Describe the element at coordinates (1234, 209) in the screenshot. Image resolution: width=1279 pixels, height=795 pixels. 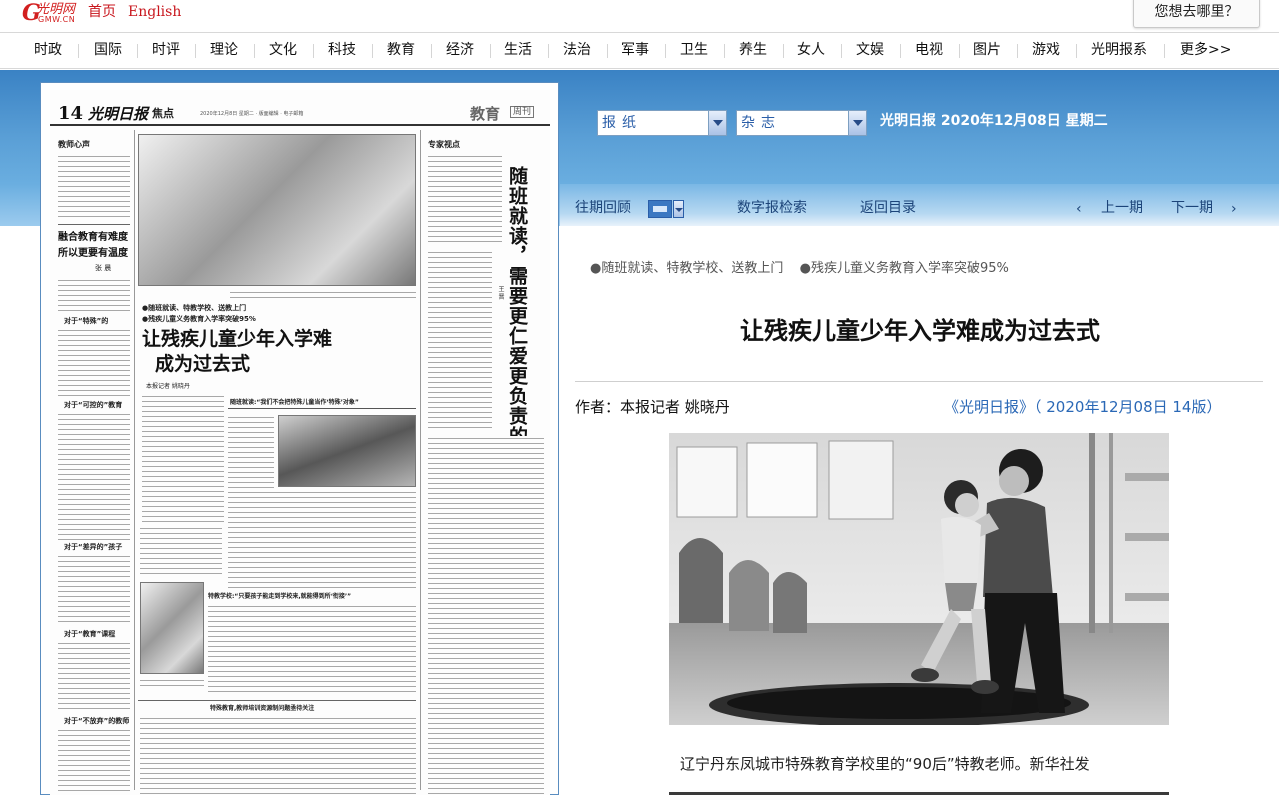
I see `chevron-right-icon: ›` at that location.